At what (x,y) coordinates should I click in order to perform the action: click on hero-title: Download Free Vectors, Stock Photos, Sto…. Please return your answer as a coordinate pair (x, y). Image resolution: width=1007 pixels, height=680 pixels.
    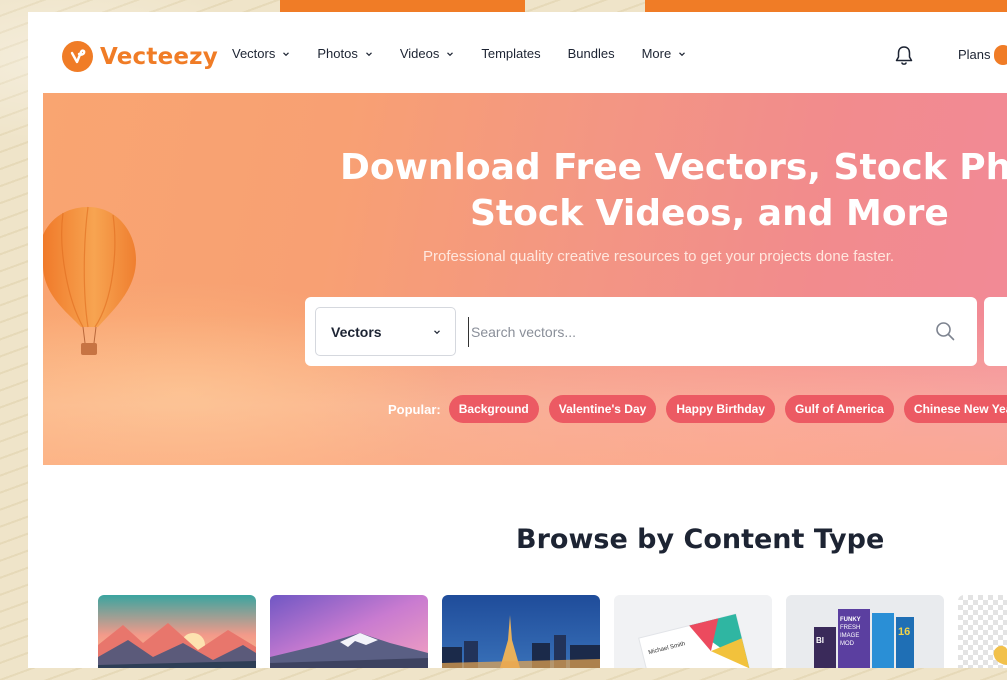
    Looking at the image, I should click on (525, 191).